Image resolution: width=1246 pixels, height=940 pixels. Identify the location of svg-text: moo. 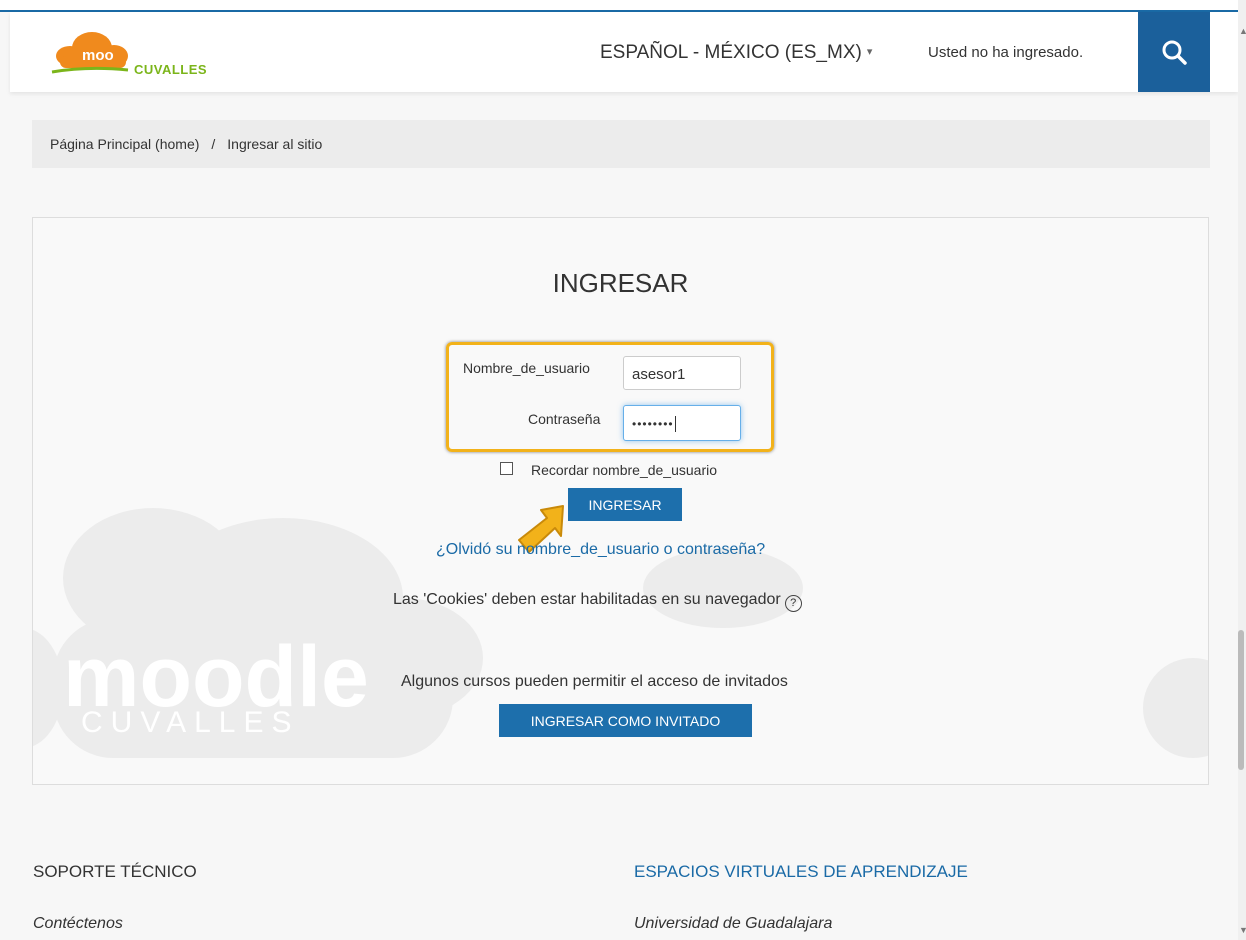
(98, 55).